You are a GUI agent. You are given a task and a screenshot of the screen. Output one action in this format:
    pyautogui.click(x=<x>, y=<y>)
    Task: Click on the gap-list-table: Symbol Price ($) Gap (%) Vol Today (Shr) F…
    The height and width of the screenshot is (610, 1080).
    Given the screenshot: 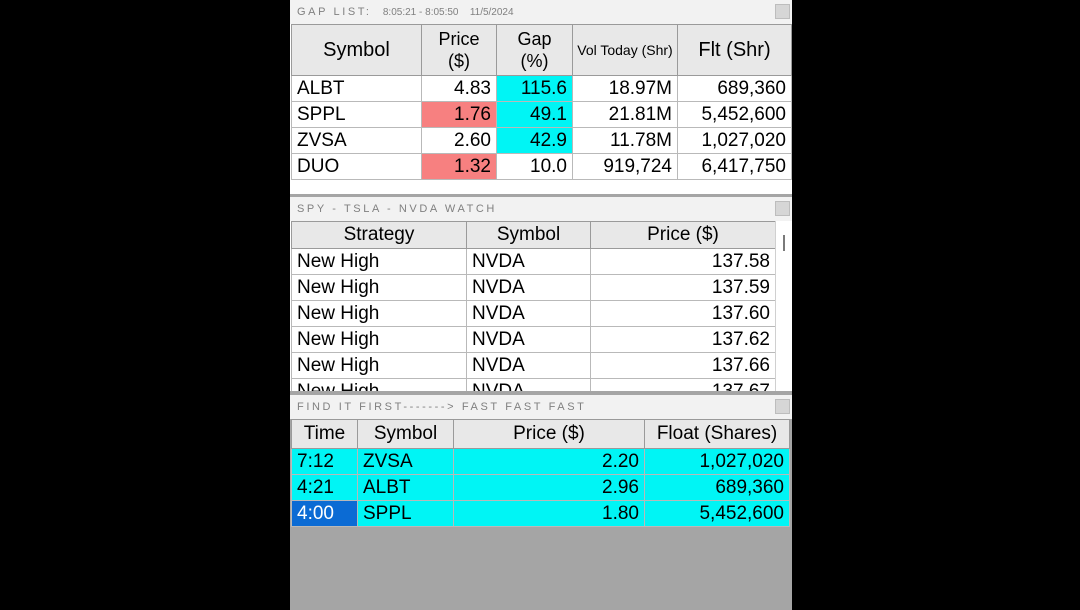 What is the action you would take?
    pyautogui.click(x=541, y=102)
    